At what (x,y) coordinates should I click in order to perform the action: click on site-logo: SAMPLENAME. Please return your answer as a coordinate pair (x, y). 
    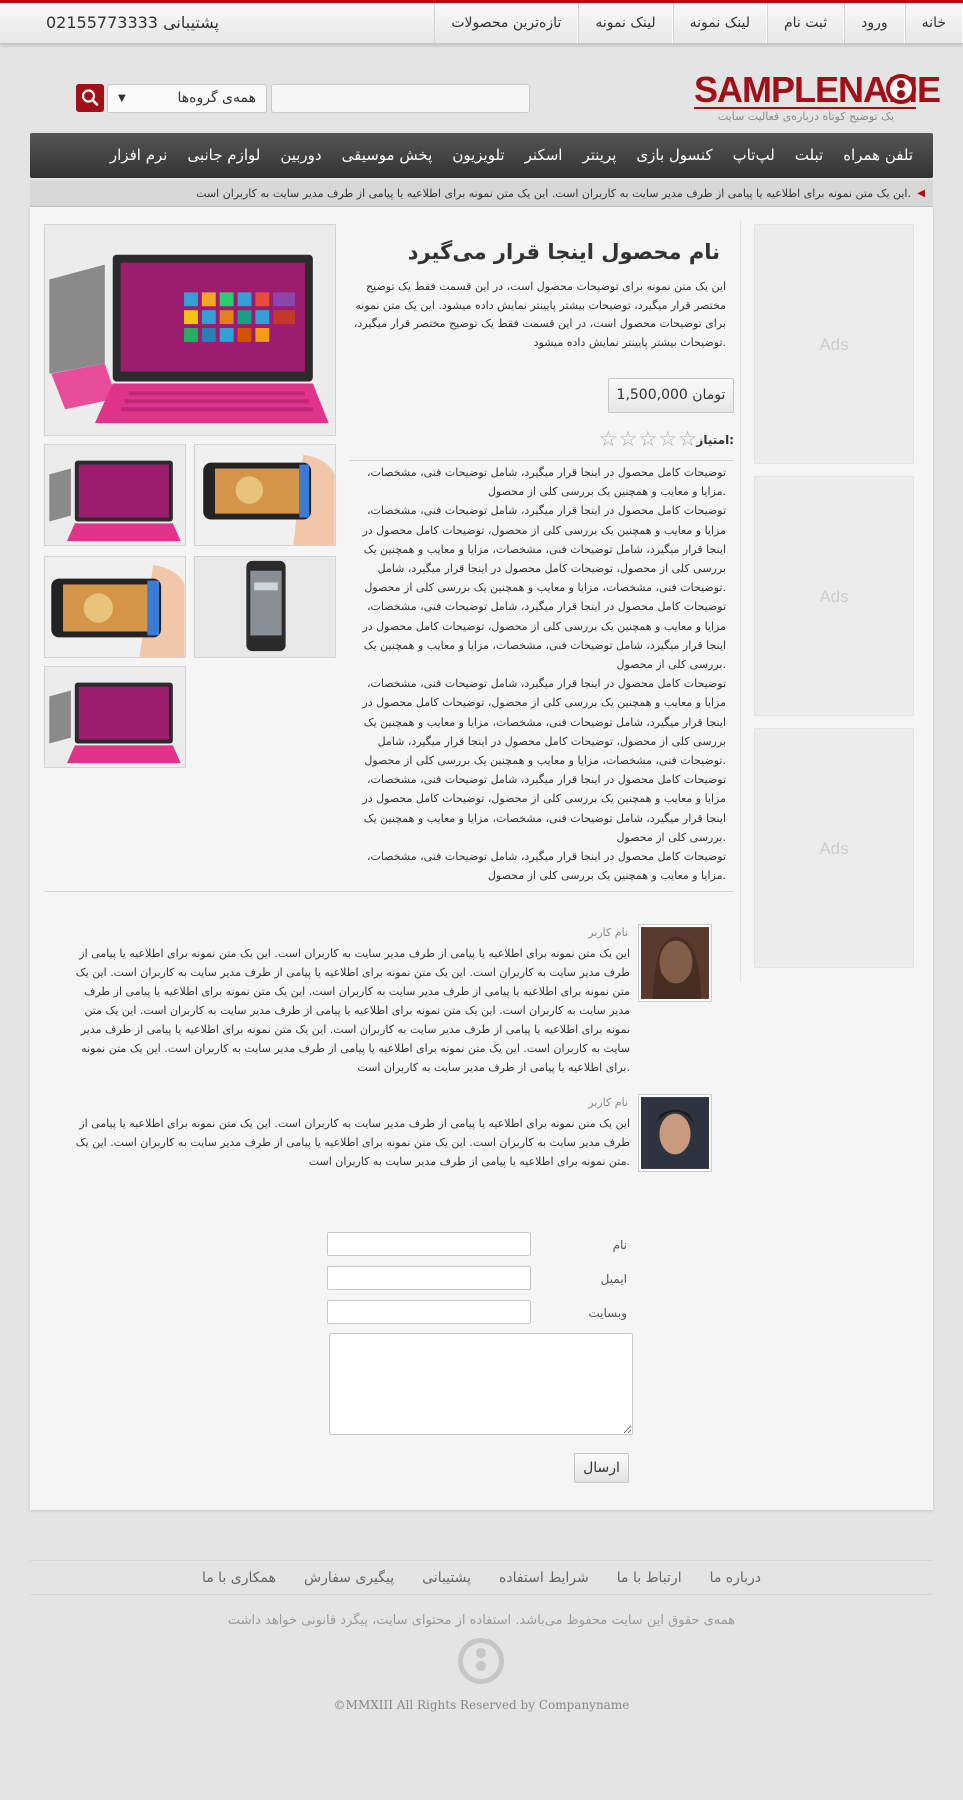
    Looking at the image, I should click on (817, 90).